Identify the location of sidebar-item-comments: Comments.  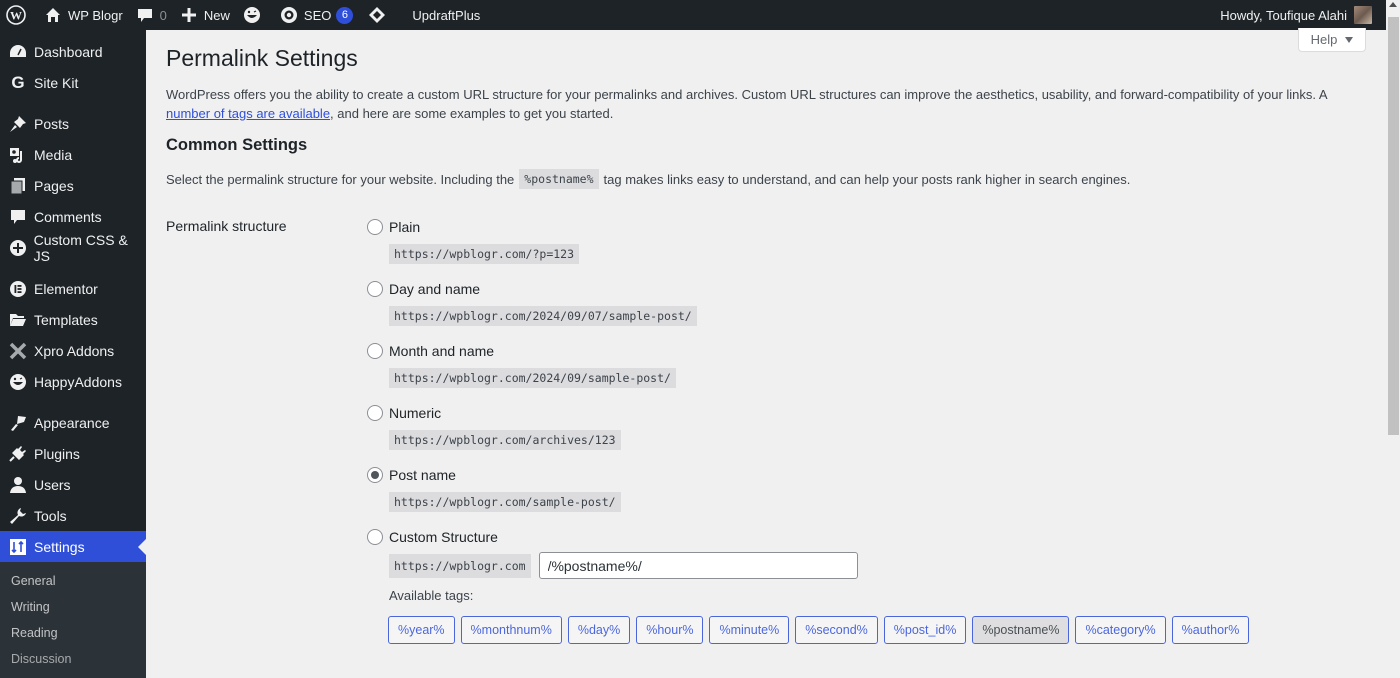
(73, 216).